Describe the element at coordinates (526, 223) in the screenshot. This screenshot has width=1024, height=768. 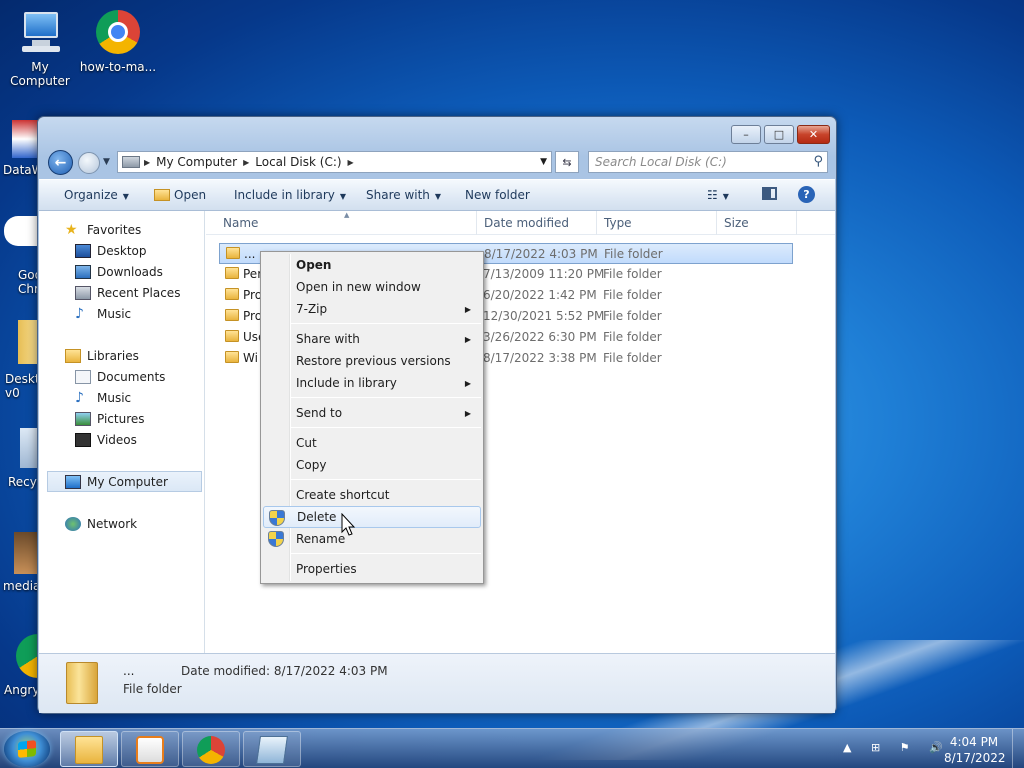
I see `column-header-date-modified: Date modified` at that location.